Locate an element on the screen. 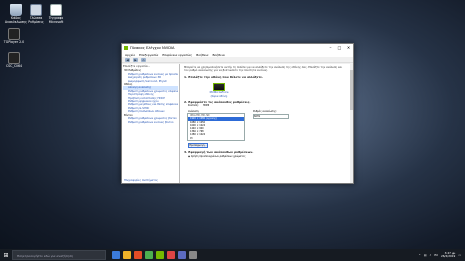 This screenshot has height=261, width=465. maximize-button: □ is located at coordinates (339, 48).